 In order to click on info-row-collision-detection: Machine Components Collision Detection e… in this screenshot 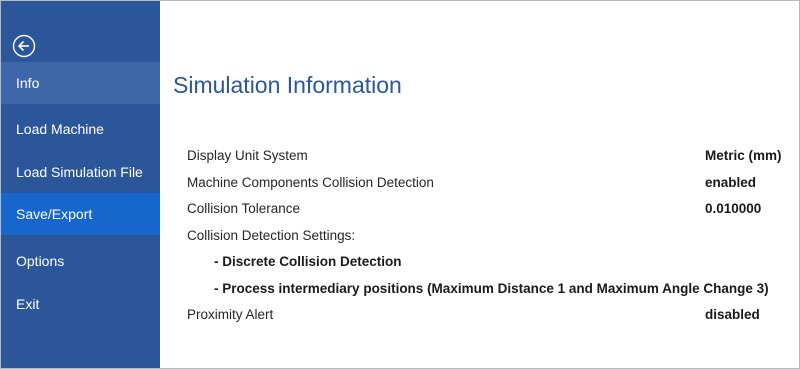, I will do `click(487, 185)`.